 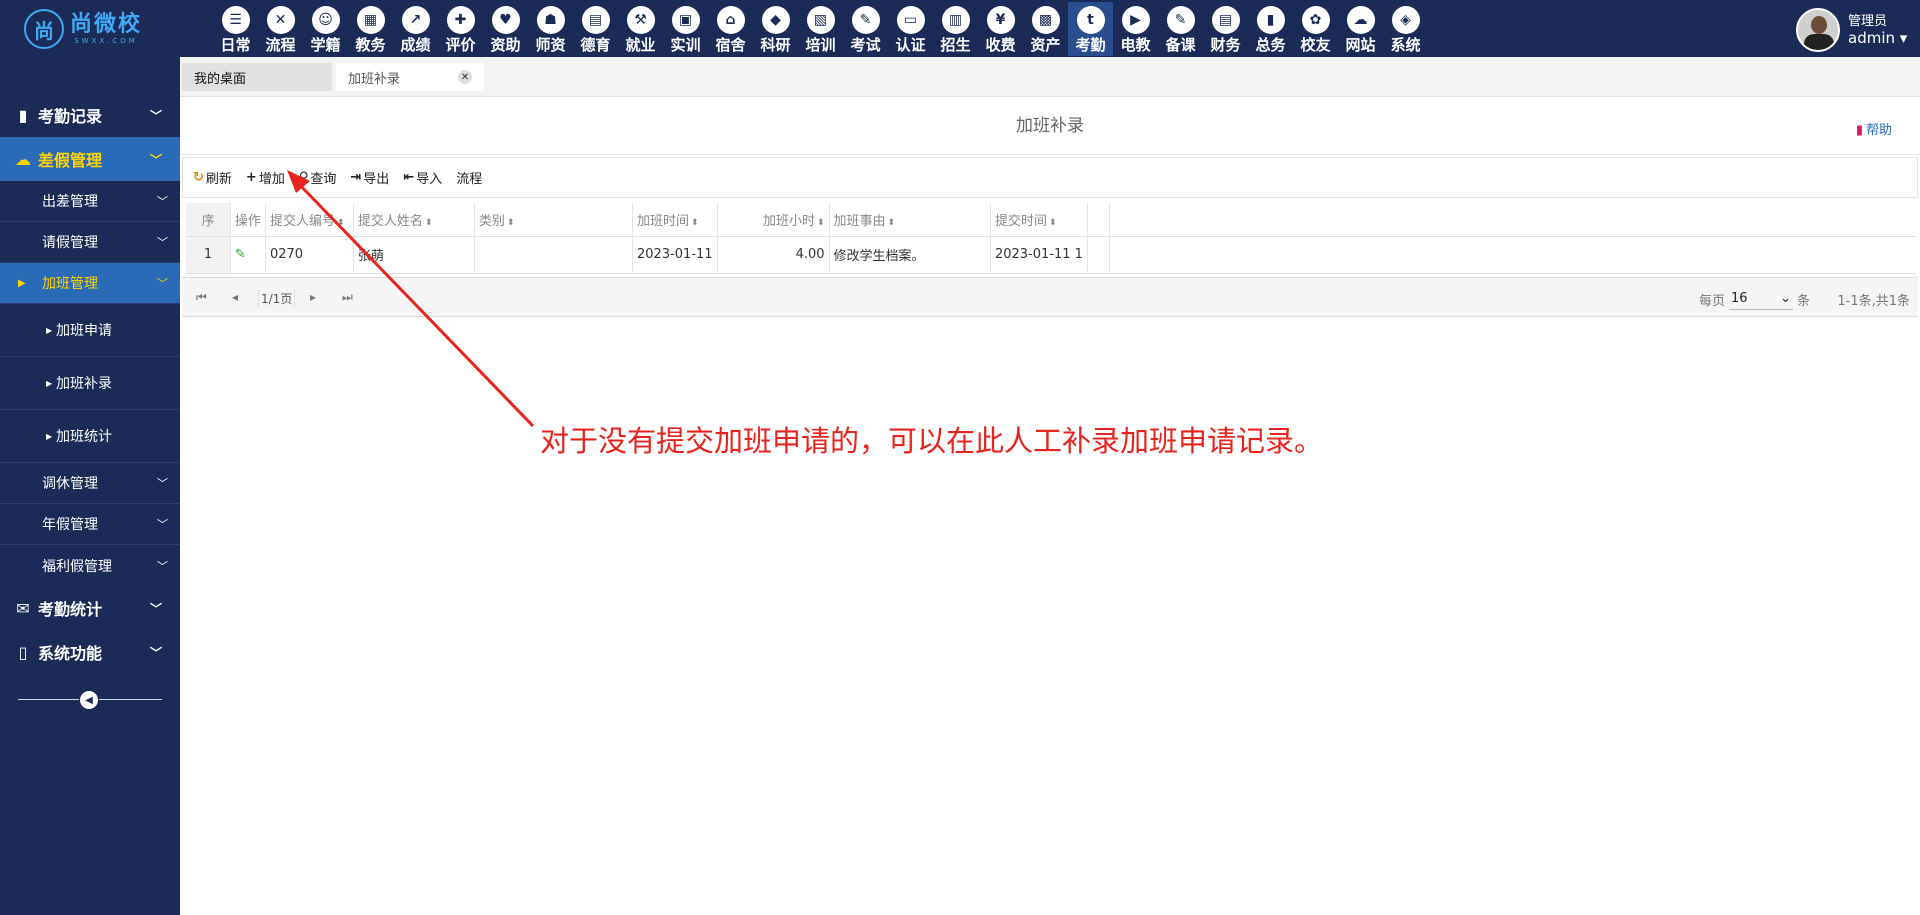 I want to click on module-1: ✕ 流程, so click(x=280, y=29).